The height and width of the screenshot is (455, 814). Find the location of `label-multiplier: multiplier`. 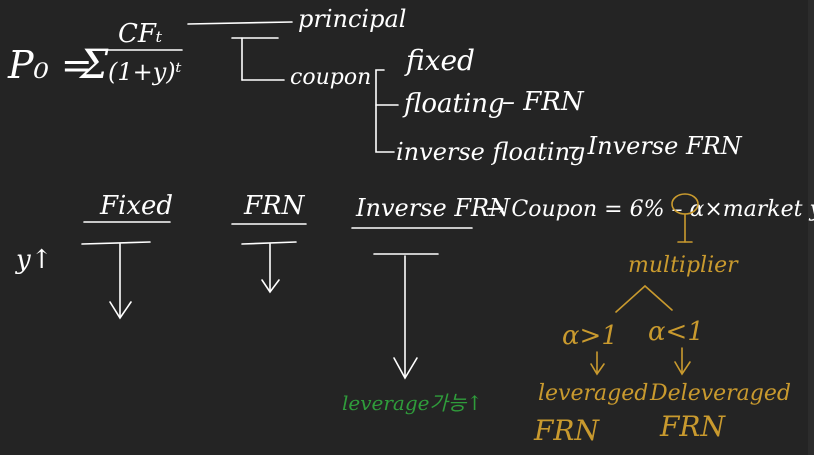

label-multiplier: multiplier is located at coordinates (683, 265).